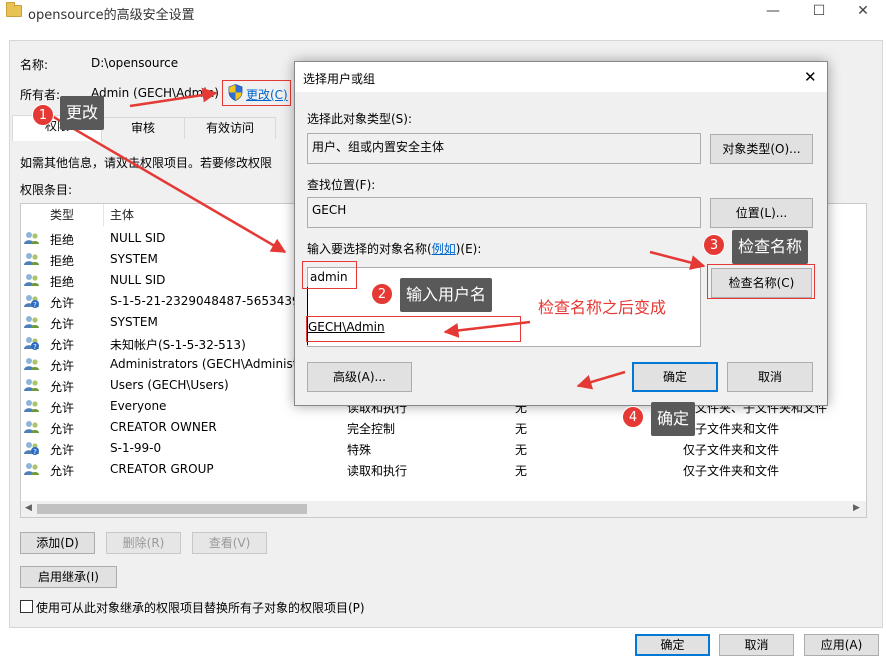 The image size is (886, 667). I want to click on step-3-callout: 检查名称, so click(770, 247).